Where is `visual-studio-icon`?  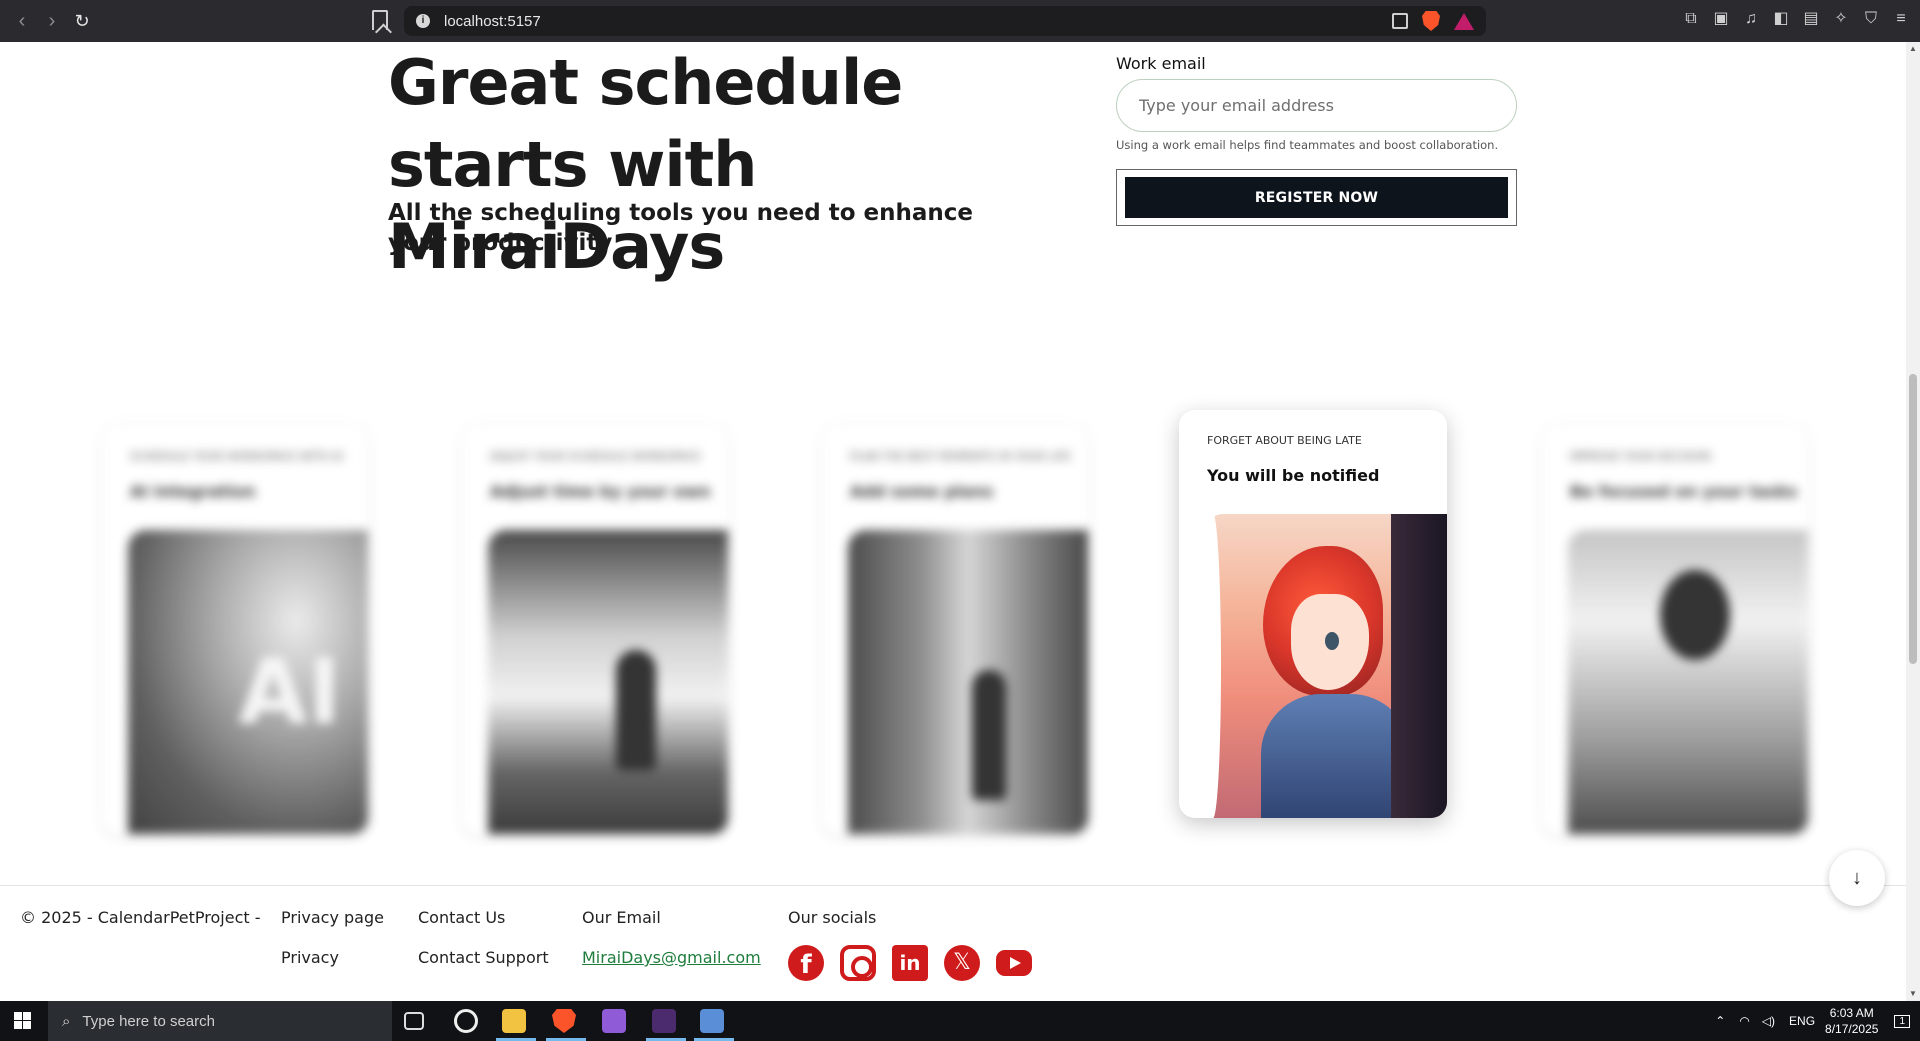
visual-studio-icon is located at coordinates (614, 1021).